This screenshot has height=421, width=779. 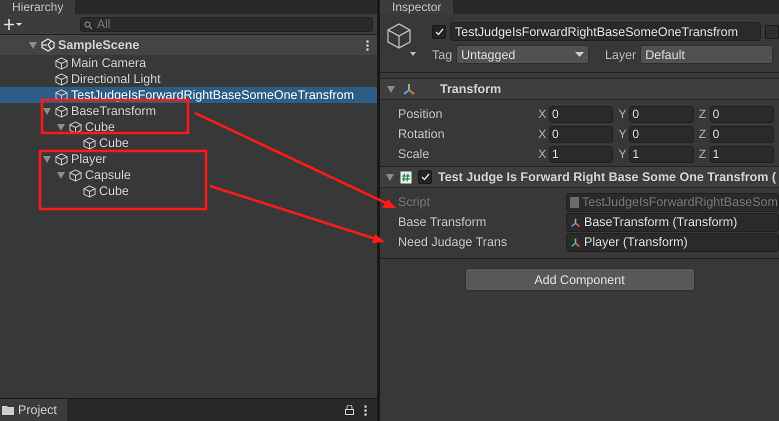 I want to click on hierarchy-item: TestJudgeIsForwardRightBaseSomeOneTransfrom, so click(x=188, y=95).